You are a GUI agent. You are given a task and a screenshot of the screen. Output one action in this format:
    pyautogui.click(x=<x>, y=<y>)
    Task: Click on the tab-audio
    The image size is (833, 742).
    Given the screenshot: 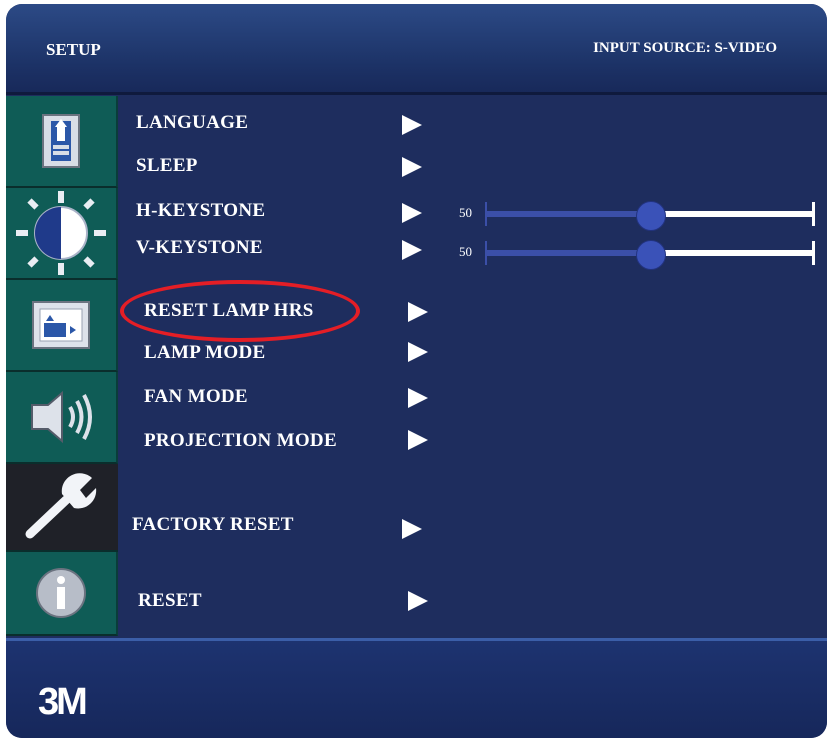 What is the action you would take?
    pyautogui.click(x=62, y=418)
    